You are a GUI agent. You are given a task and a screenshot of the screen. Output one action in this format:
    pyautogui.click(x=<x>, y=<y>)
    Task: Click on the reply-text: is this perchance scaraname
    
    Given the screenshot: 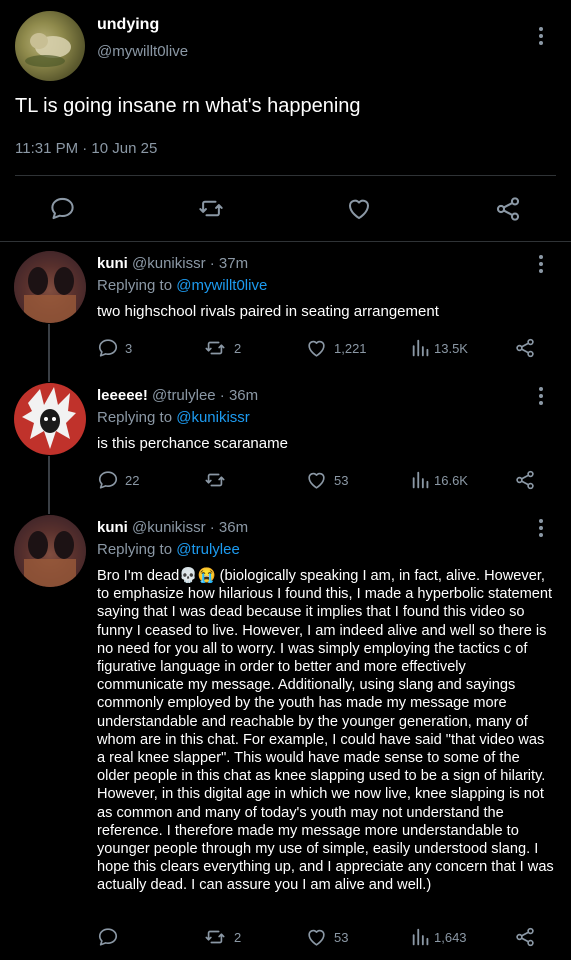 What is the action you would take?
    pyautogui.click(x=192, y=443)
    